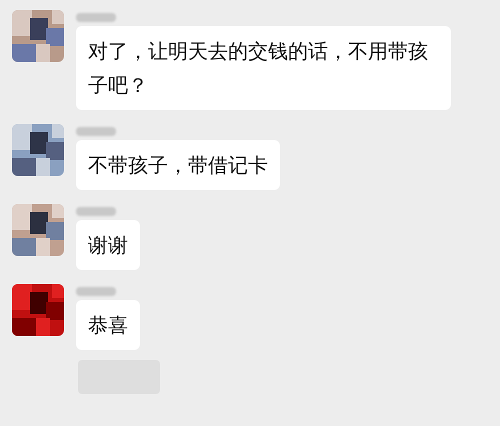 This screenshot has height=426, width=500. What do you see at coordinates (178, 165) in the screenshot?
I see `message-bubble: 不带孩子，带借记卡` at bounding box center [178, 165].